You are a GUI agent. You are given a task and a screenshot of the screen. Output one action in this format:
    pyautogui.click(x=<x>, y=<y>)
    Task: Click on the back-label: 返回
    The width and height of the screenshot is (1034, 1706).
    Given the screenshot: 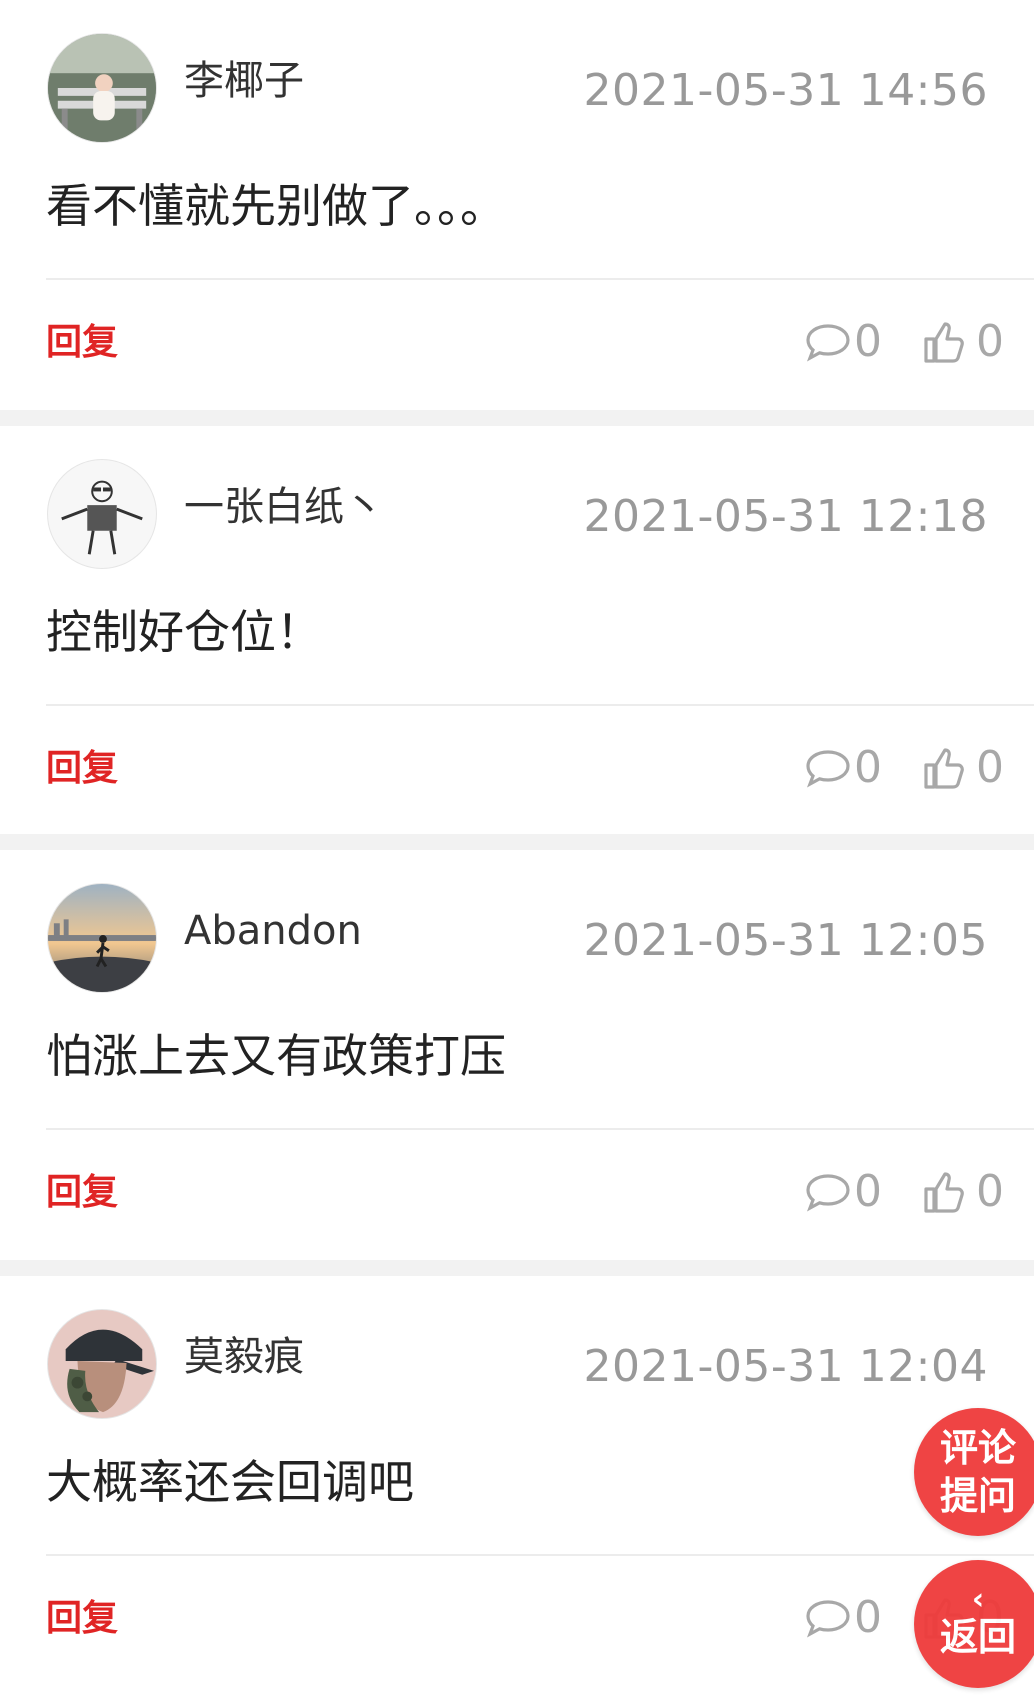 What is the action you would take?
    pyautogui.click(x=977, y=1637)
    